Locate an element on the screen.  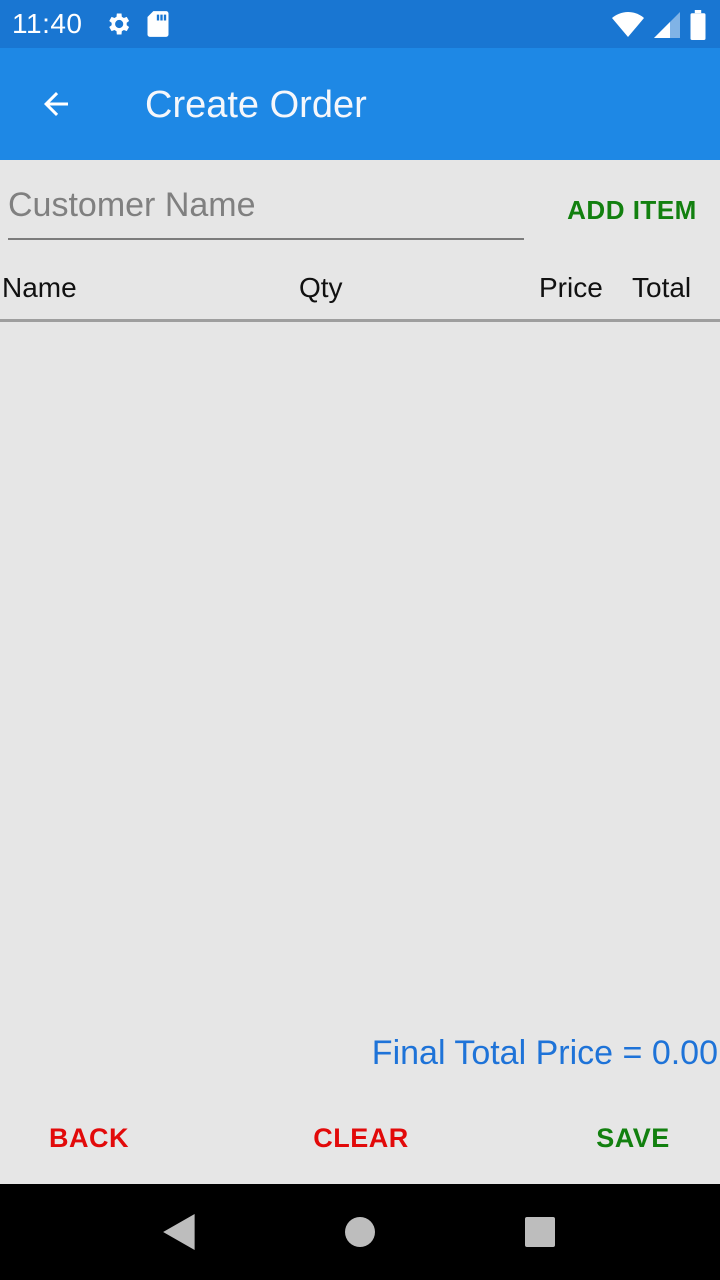
battery-icon is located at coordinates (698, 25).